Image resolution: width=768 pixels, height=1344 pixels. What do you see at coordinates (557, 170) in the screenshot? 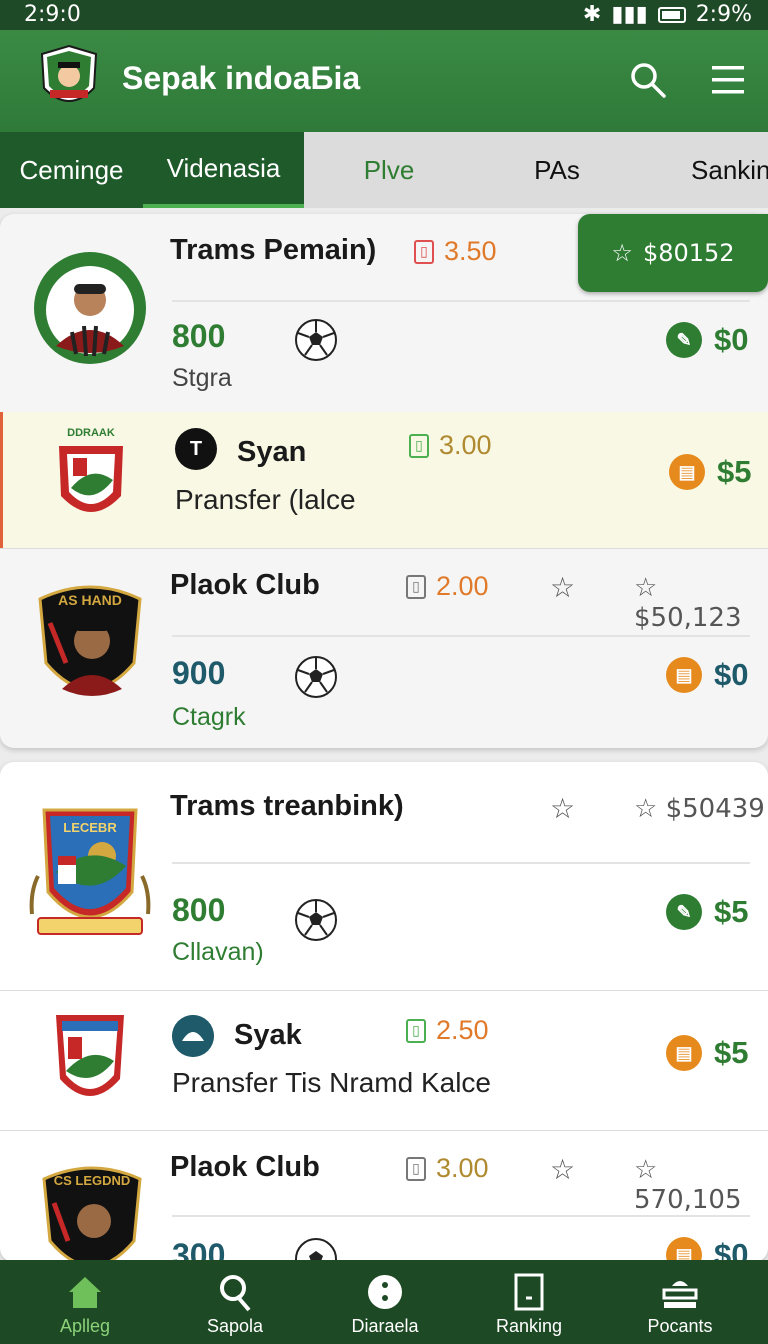
I see `tab-pas: PAs` at bounding box center [557, 170].